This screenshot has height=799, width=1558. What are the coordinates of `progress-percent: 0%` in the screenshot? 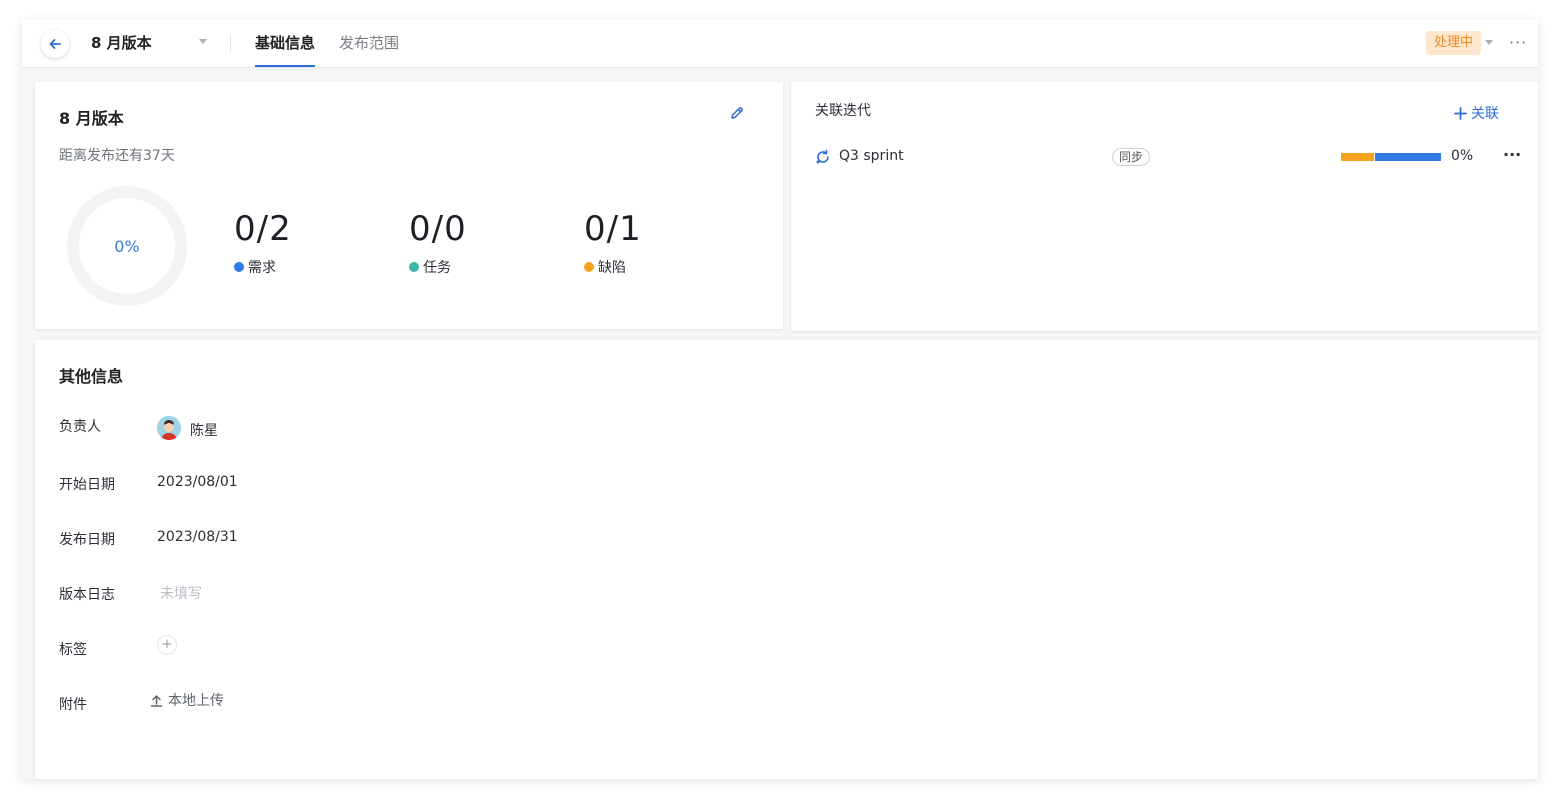 It's located at (127, 246).